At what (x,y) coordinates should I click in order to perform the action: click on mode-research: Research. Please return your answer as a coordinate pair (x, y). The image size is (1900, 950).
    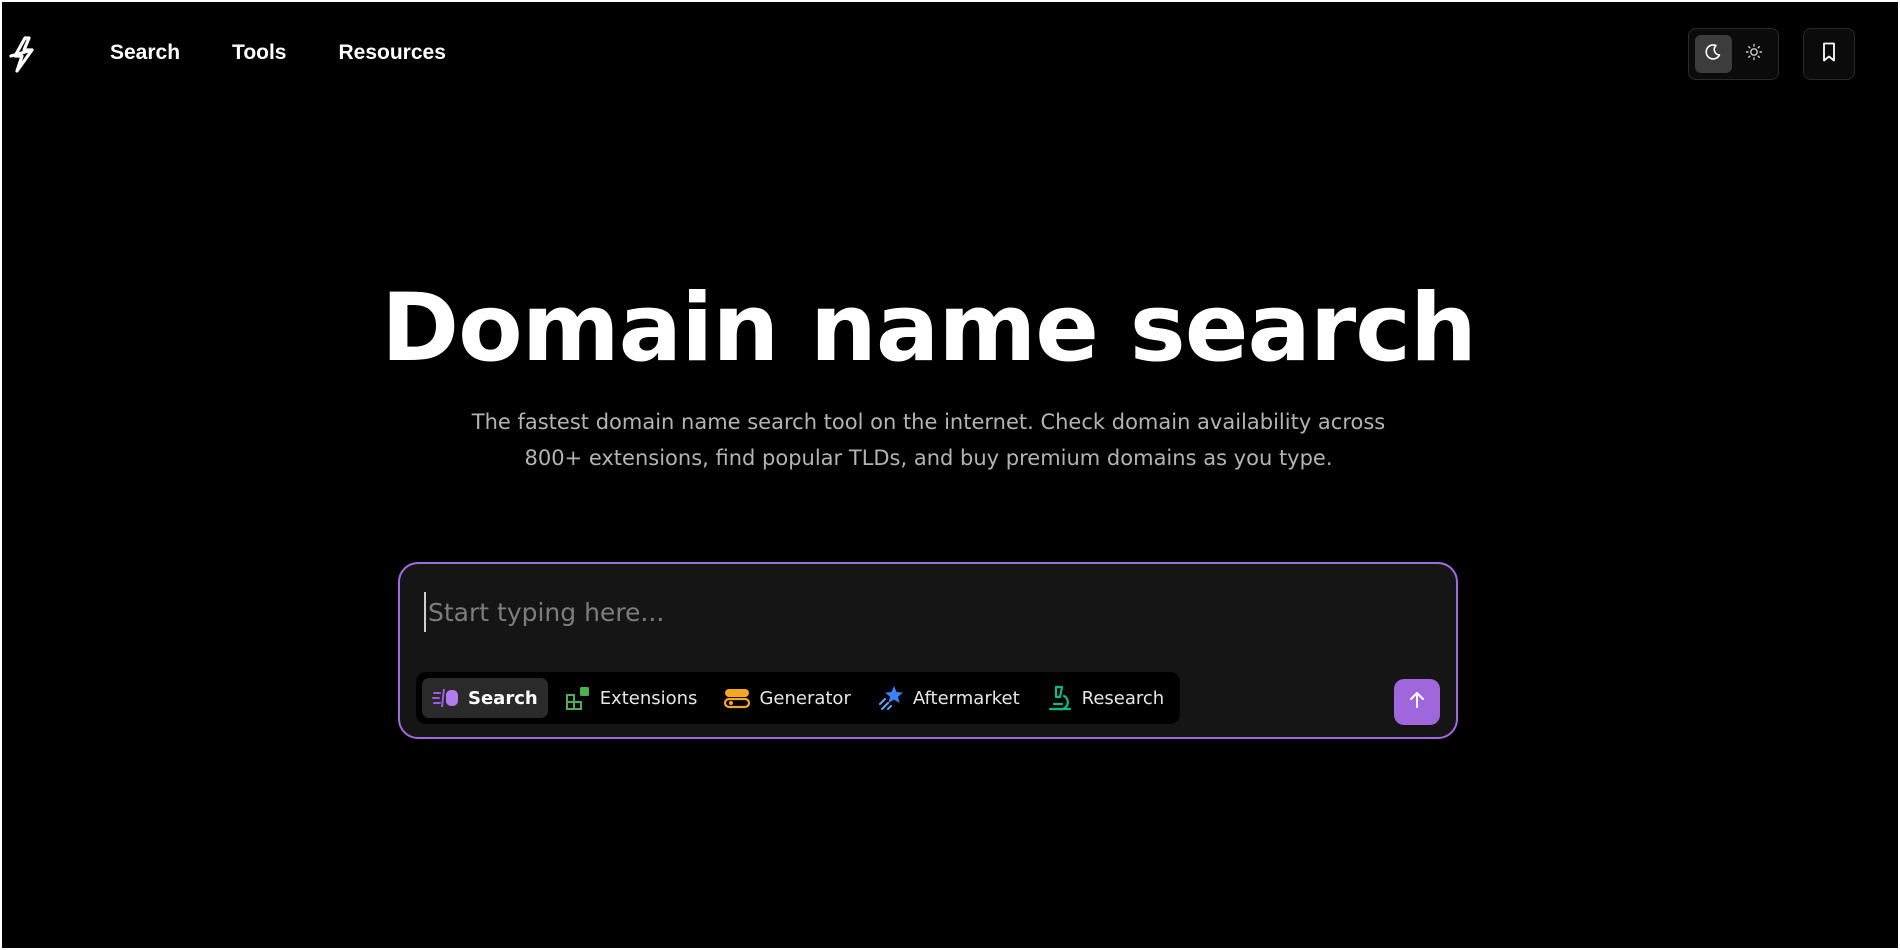
    Looking at the image, I should click on (1105, 698).